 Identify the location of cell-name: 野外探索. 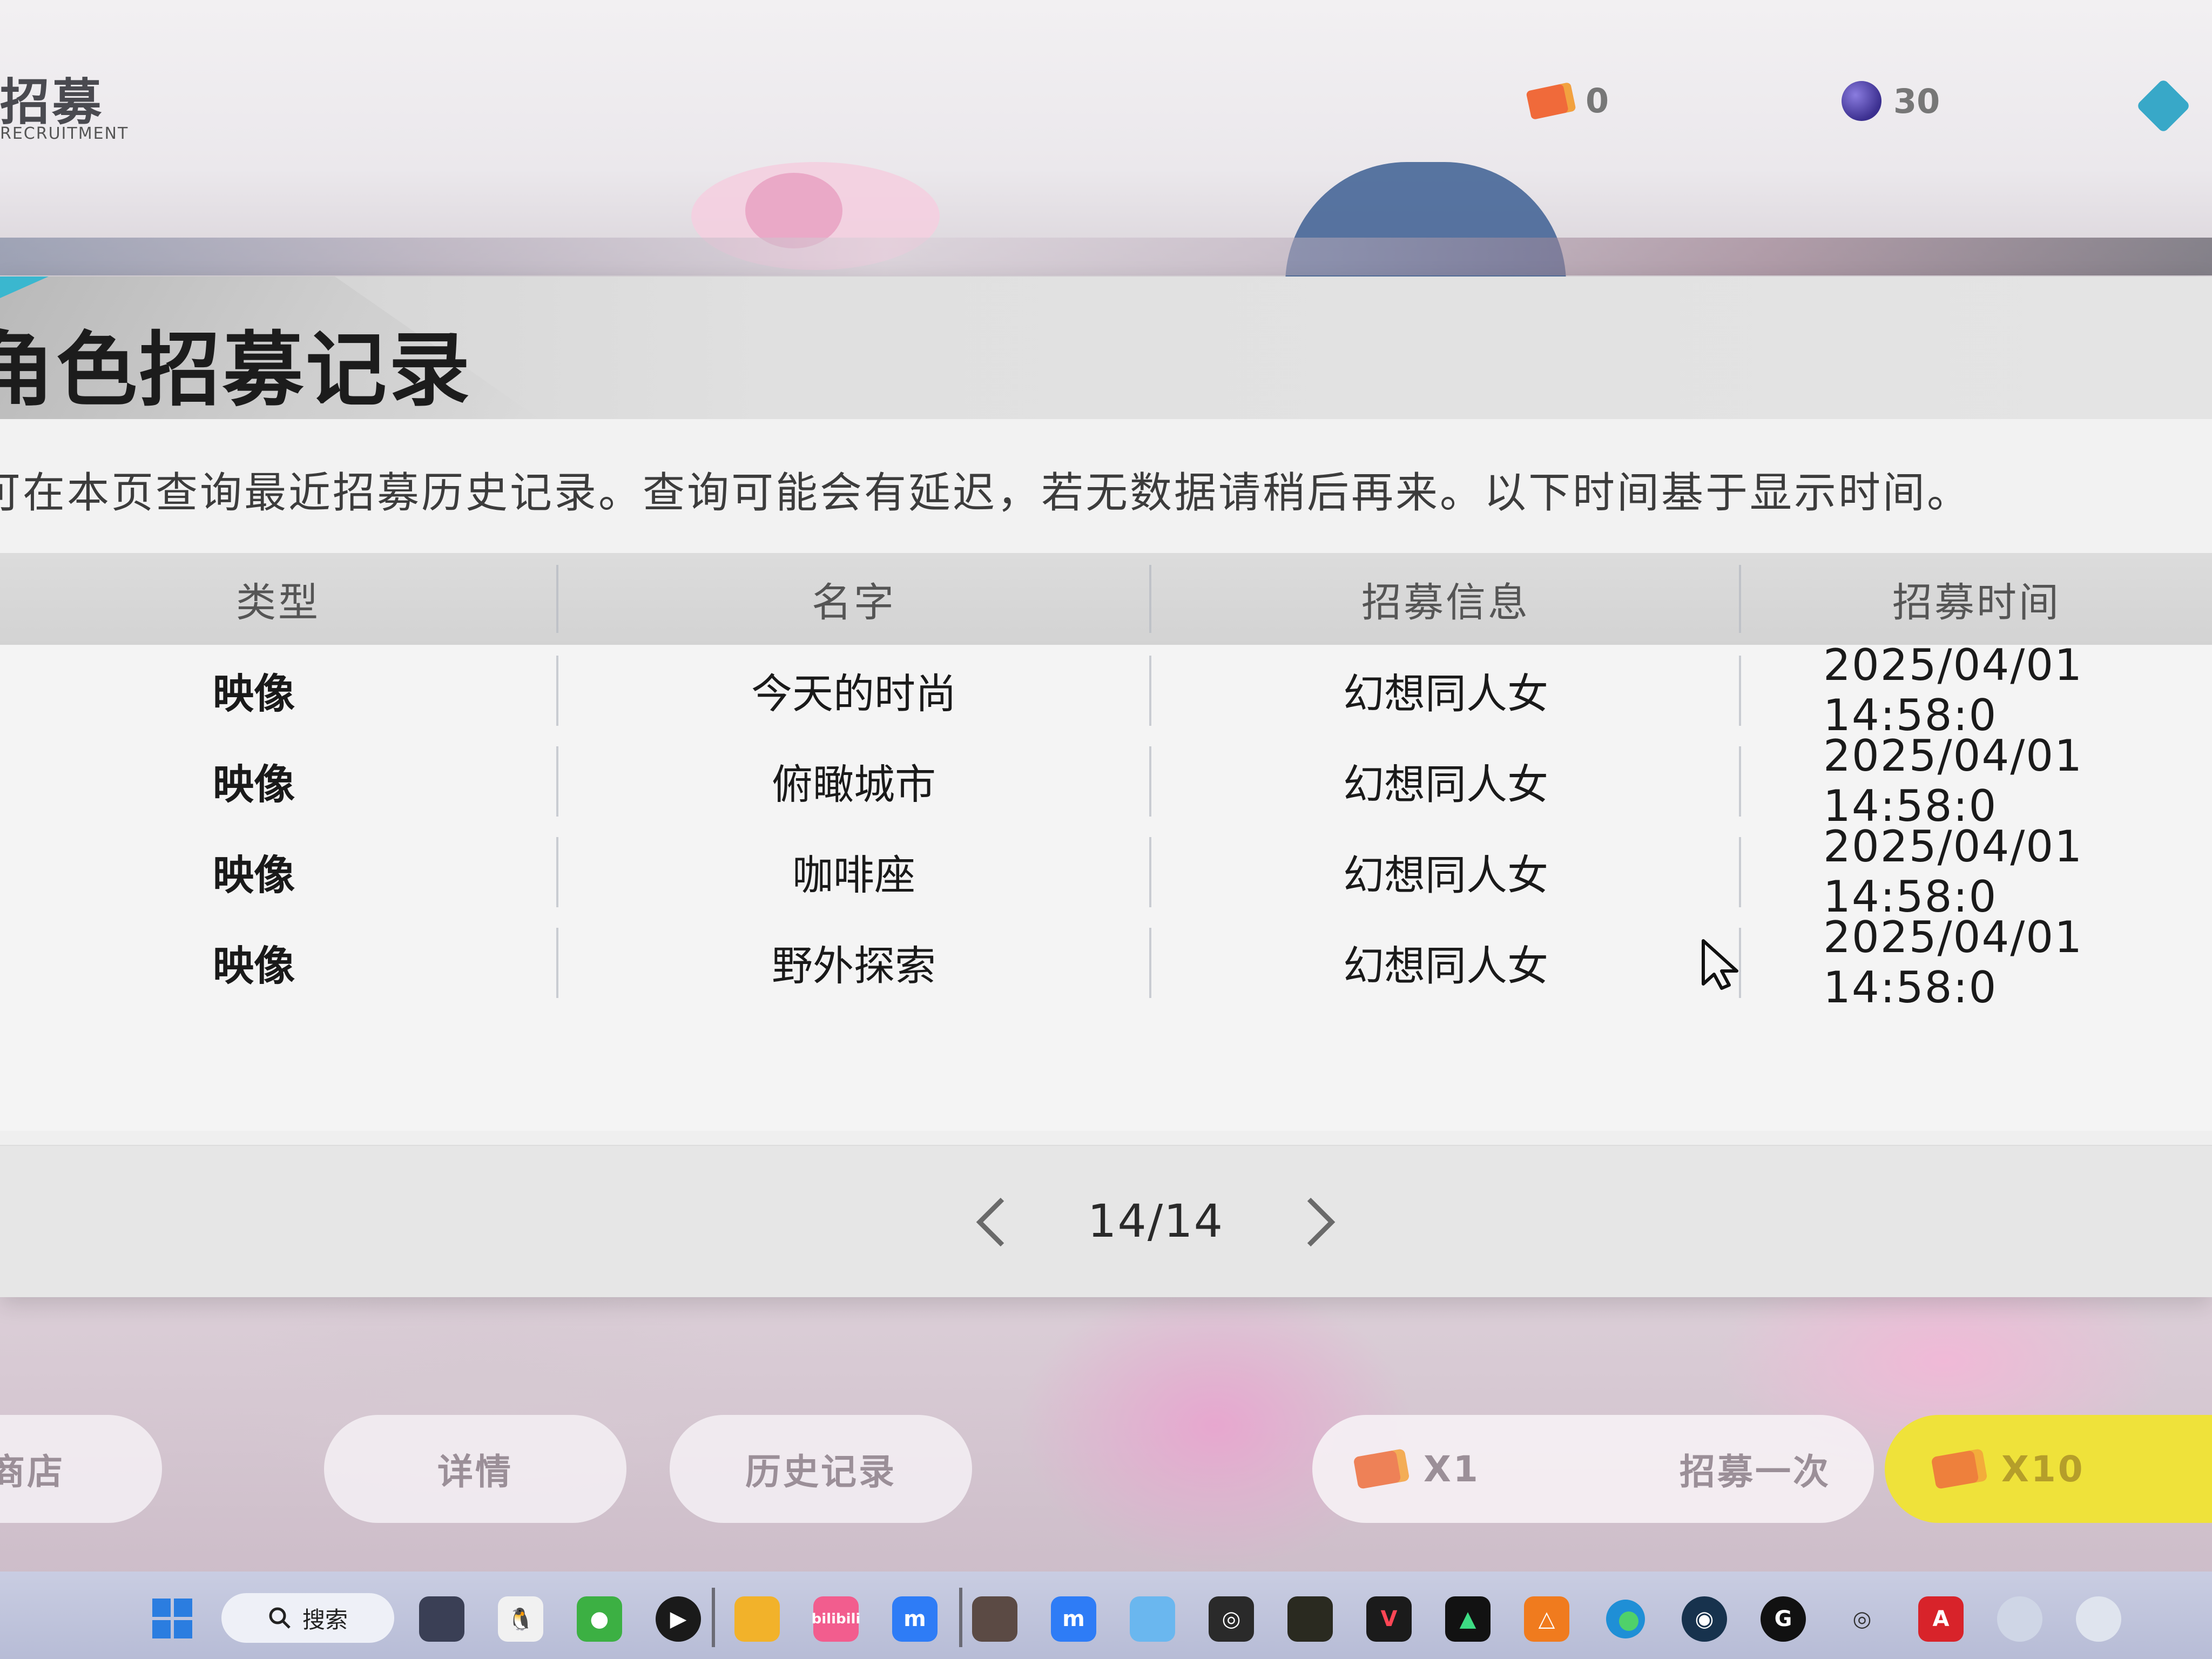
(854, 966).